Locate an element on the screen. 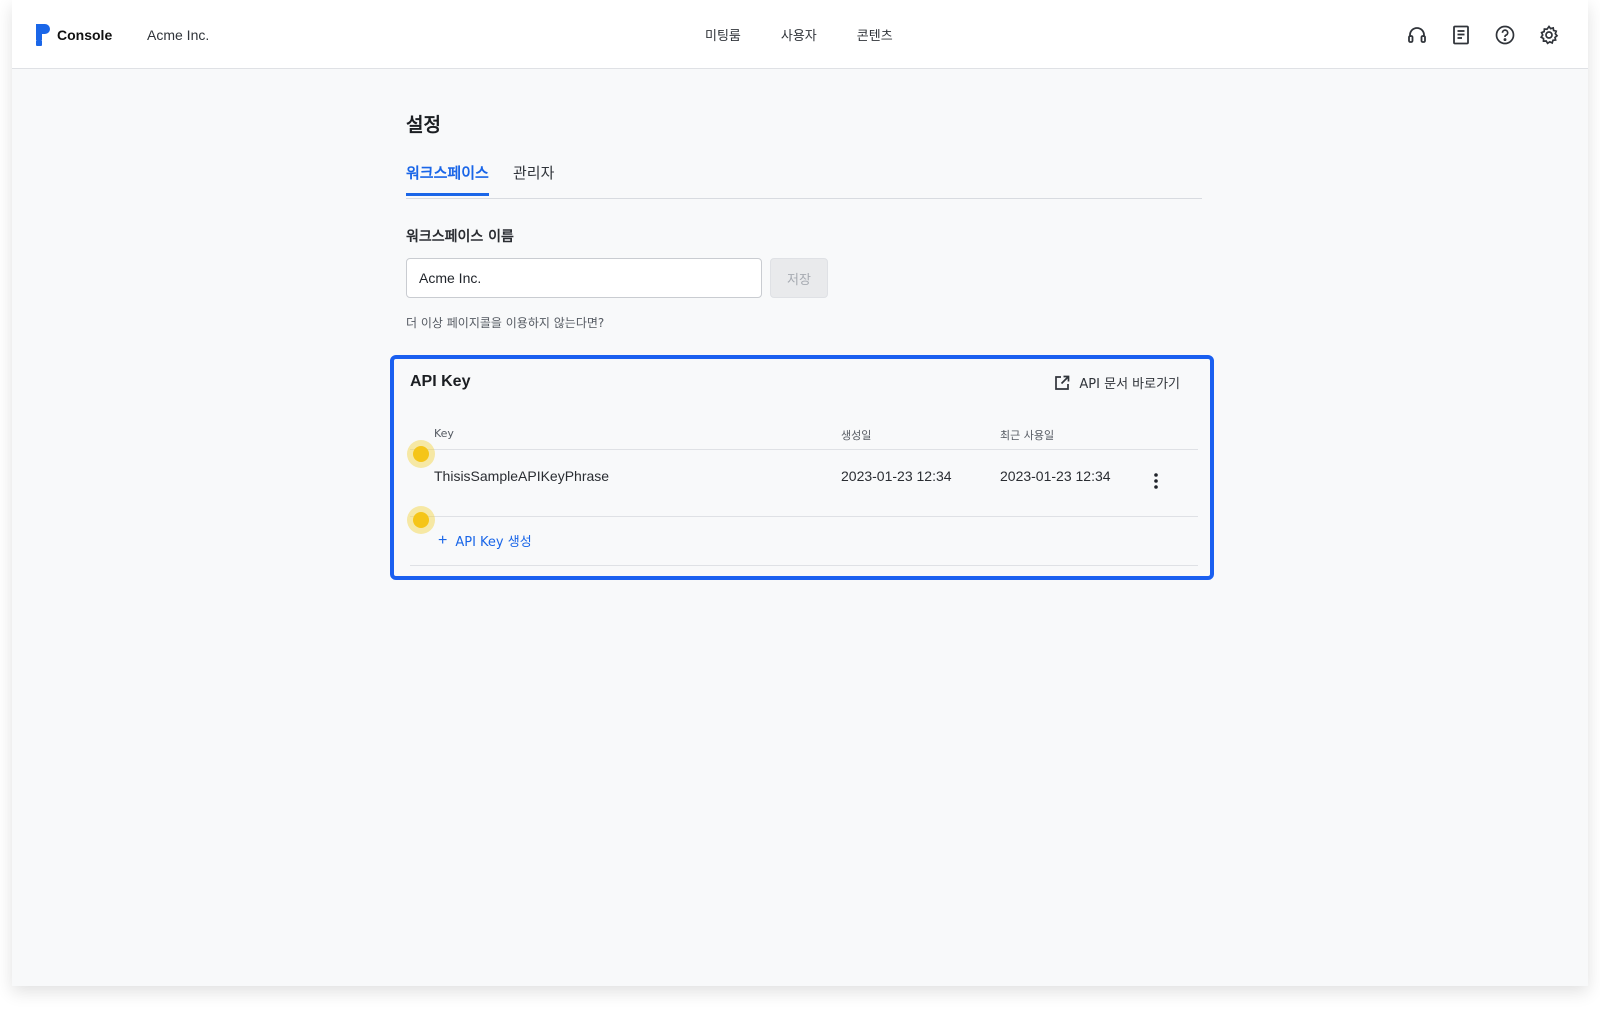 The image size is (1600, 1009). api-docs-link: API 문서 바로가기 is located at coordinates (1116, 382).